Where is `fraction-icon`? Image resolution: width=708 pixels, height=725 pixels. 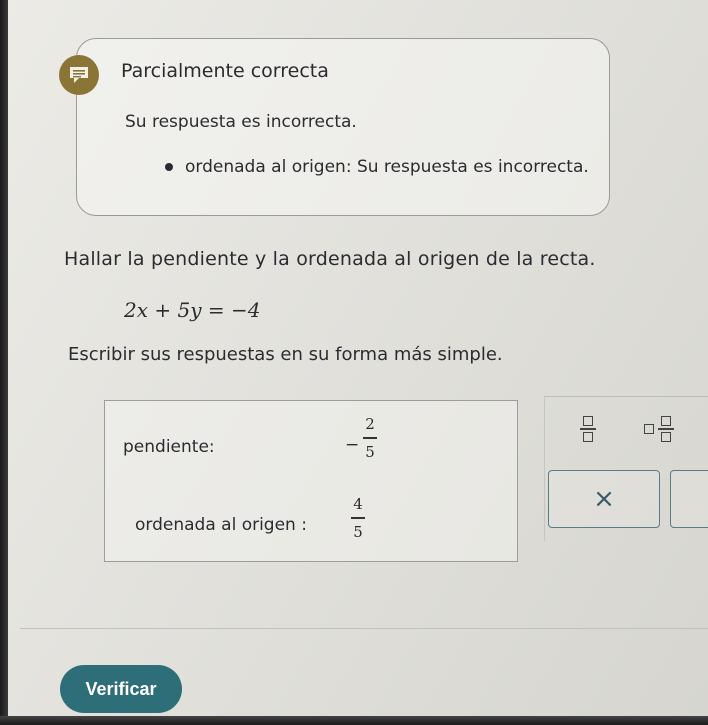 fraction-icon is located at coordinates (588, 429).